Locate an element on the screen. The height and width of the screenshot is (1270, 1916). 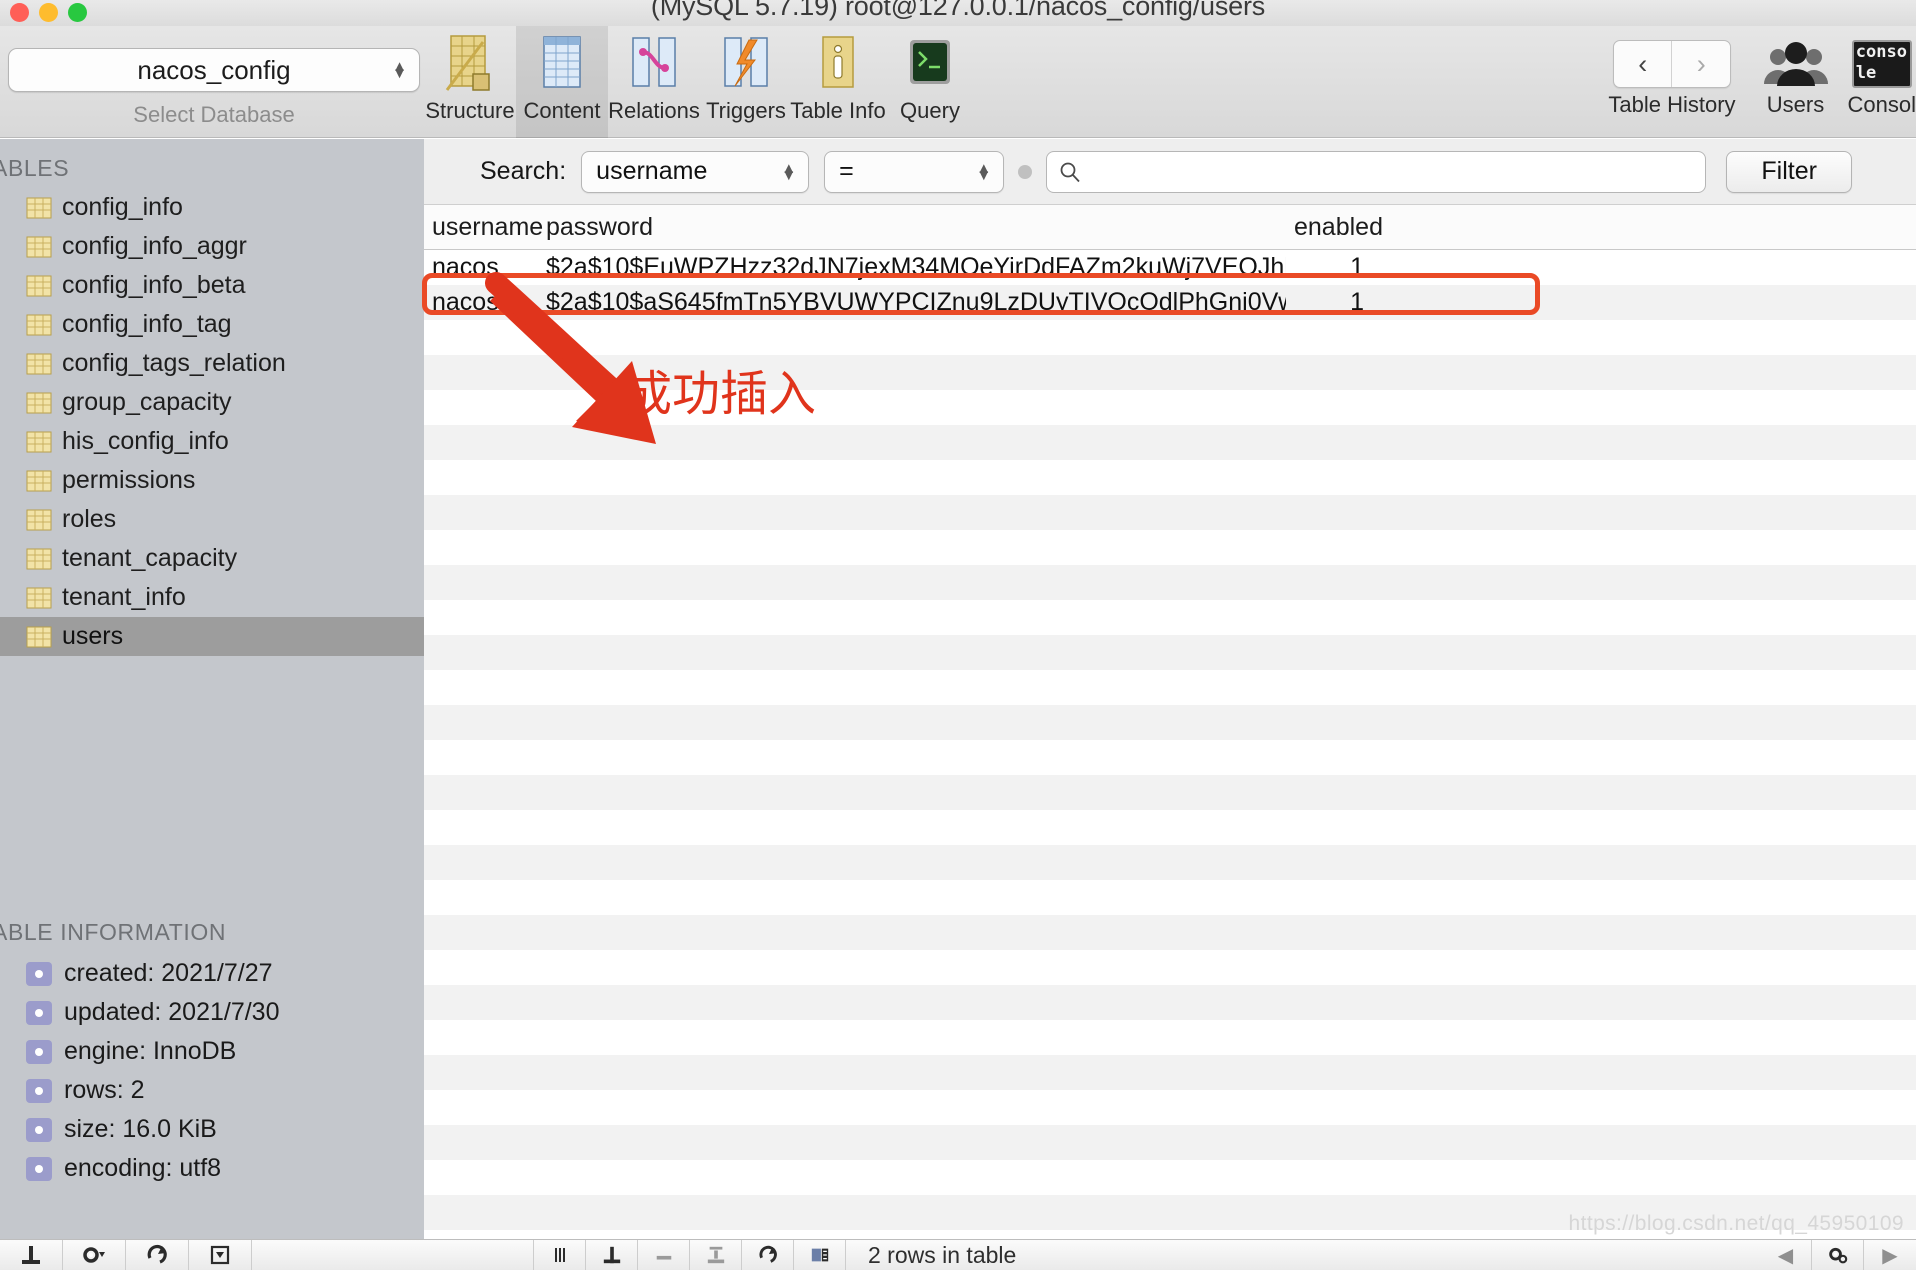
table-information-header: ABLE INFORMATION is located at coordinates (113, 932).